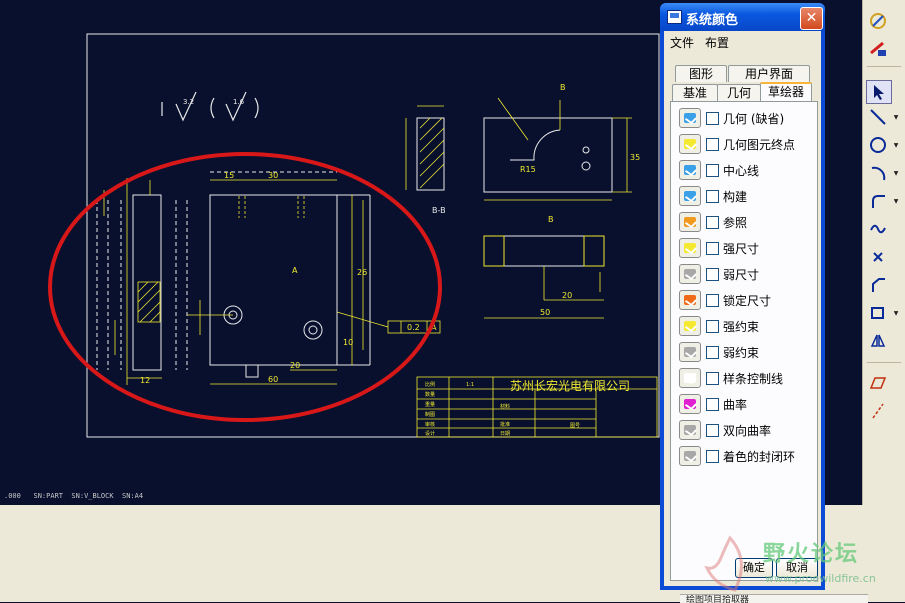 This screenshot has width=905, height=603. Describe the element at coordinates (741, 275) in the screenshot. I see `color-item-label: 弱尺寸` at that location.